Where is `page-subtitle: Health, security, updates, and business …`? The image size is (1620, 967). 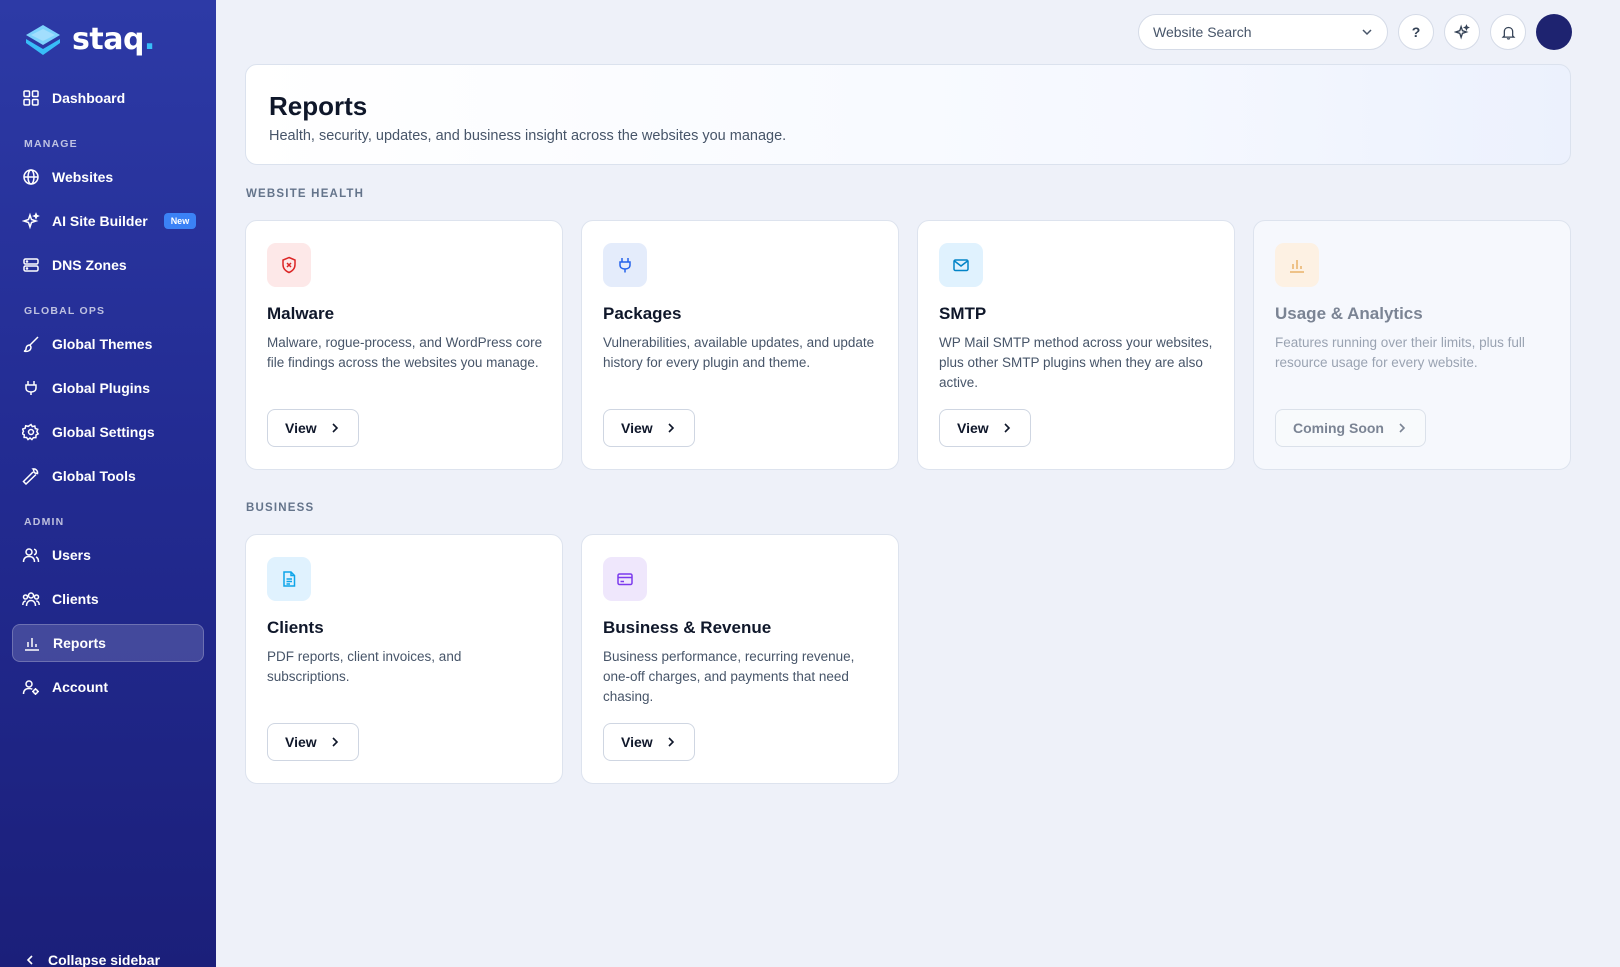 page-subtitle: Health, security, updates, and business … is located at coordinates (528, 136).